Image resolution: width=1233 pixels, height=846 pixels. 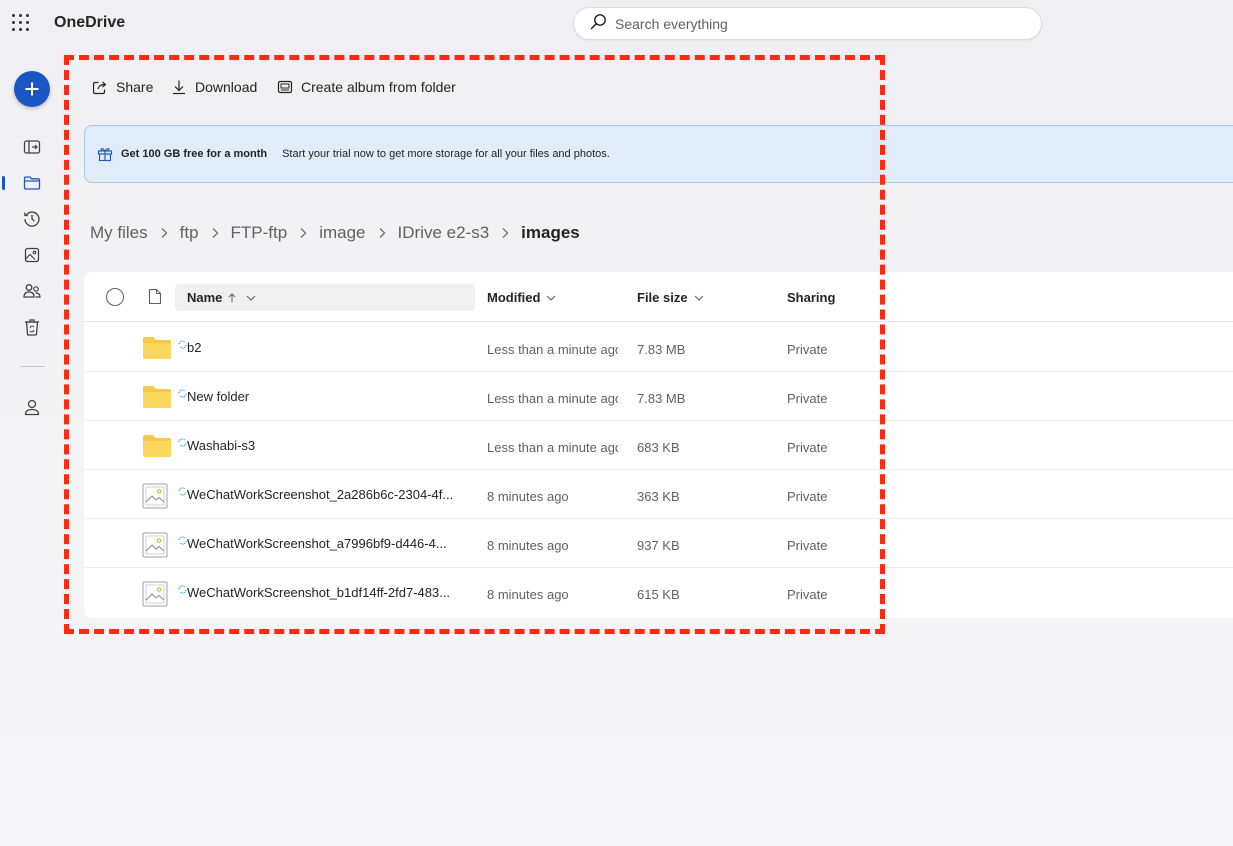 I want to click on nav-my-files-folder-icon, so click(x=32, y=183).